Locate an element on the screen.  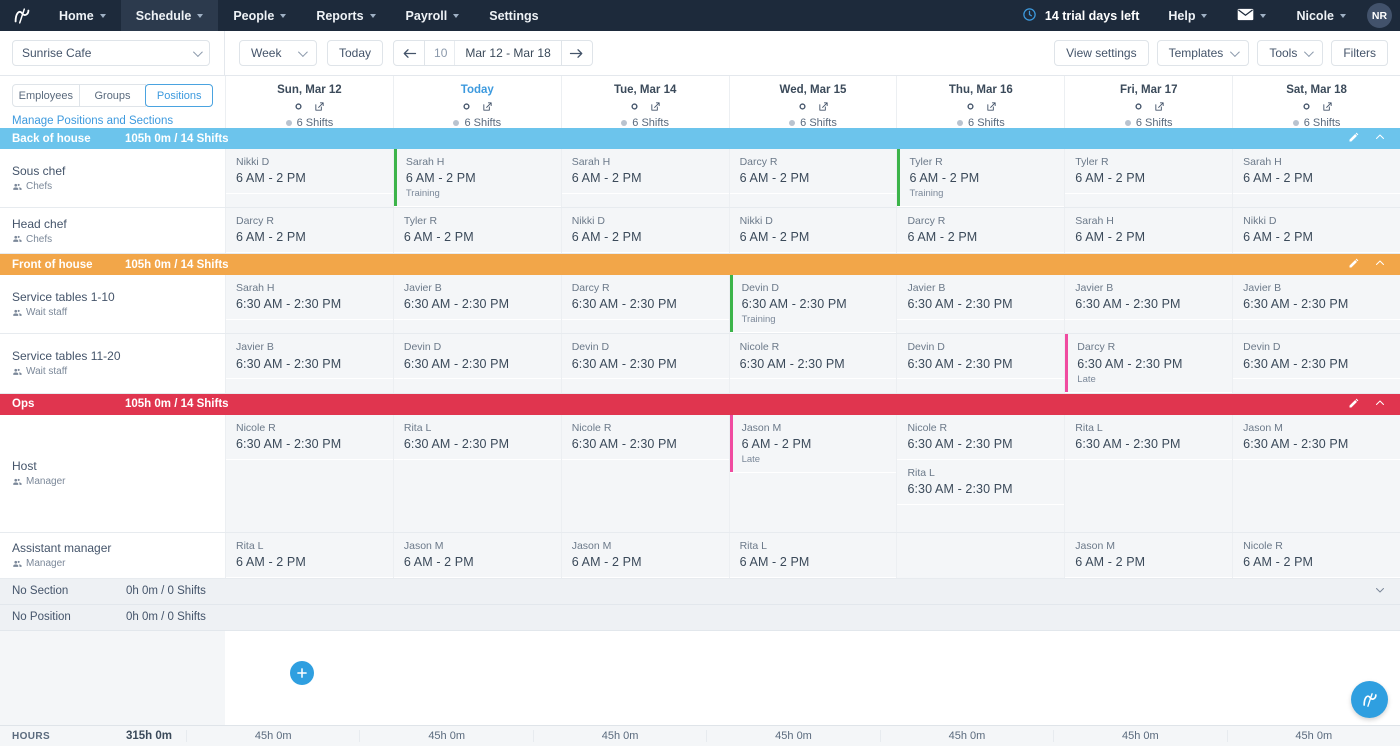
help-menu: Help is located at coordinates (1187, 15).